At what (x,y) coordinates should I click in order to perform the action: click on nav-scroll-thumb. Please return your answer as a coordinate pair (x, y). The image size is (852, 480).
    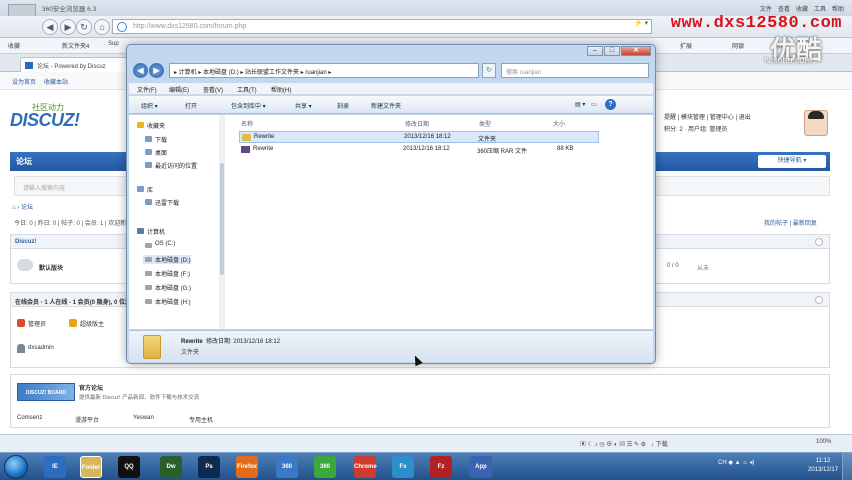
    Looking at the image, I should click on (222, 219).